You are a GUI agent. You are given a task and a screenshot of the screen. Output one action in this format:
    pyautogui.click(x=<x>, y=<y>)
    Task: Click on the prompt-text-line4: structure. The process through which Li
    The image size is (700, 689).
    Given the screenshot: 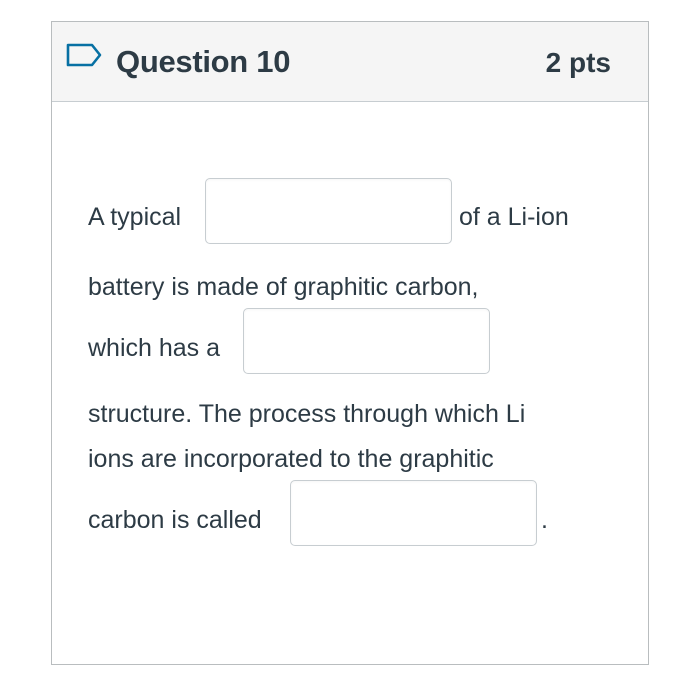 What is the action you would take?
    pyautogui.click(x=307, y=414)
    